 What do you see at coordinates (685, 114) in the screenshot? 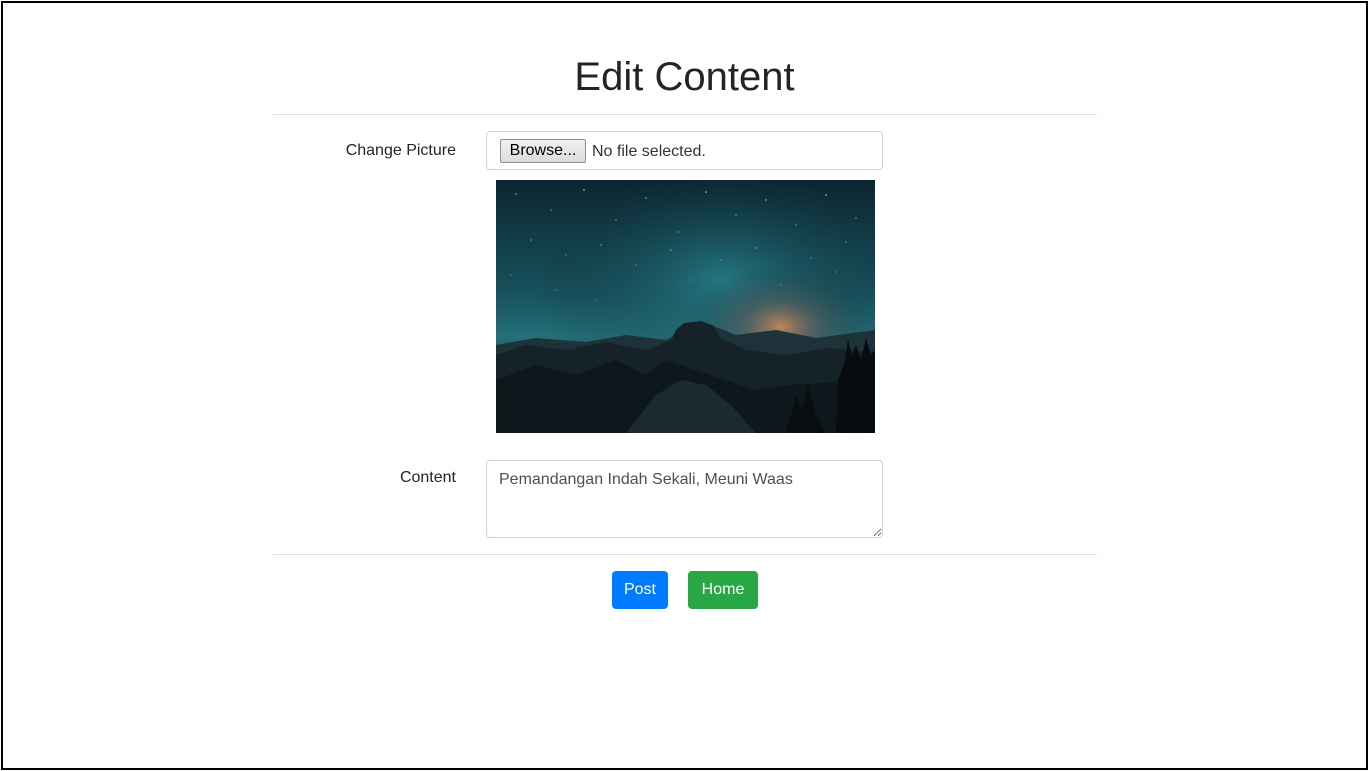
I see `top-divider` at bounding box center [685, 114].